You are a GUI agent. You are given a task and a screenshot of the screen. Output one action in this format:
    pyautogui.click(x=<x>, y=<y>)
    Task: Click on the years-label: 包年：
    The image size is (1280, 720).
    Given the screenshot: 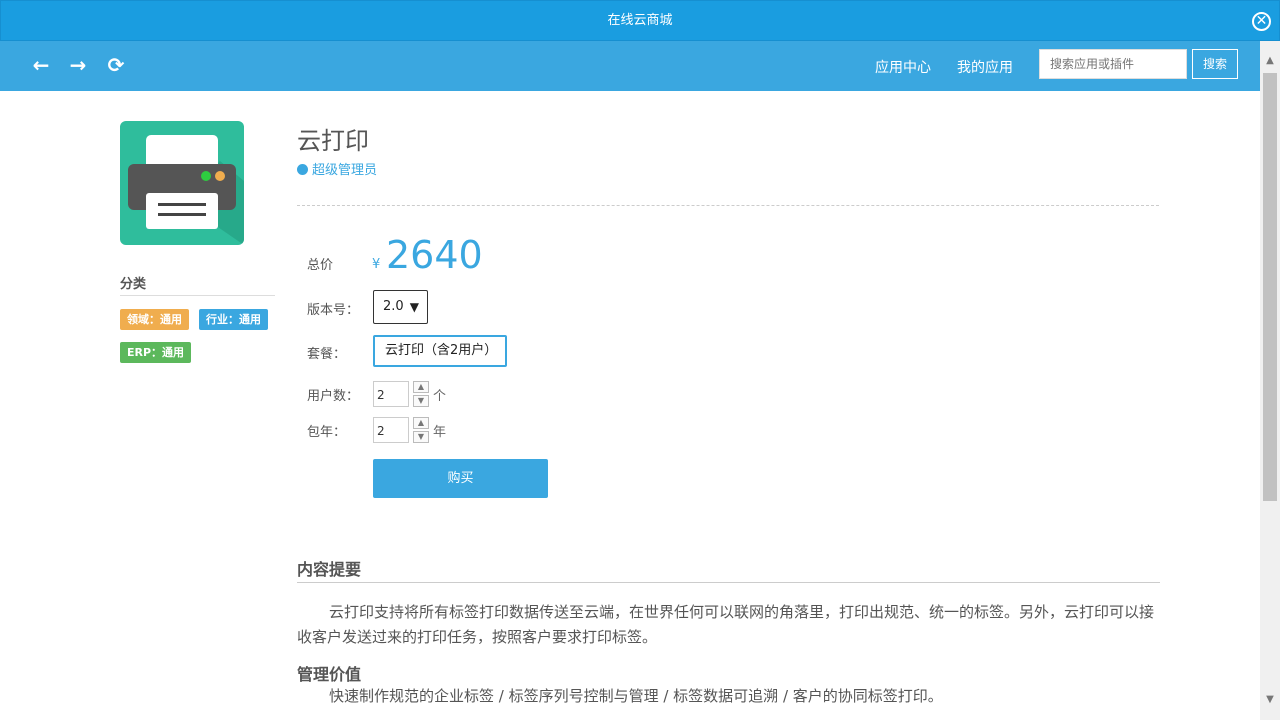 What is the action you would take?
    pyautogui.click(x=327, y=432)
    